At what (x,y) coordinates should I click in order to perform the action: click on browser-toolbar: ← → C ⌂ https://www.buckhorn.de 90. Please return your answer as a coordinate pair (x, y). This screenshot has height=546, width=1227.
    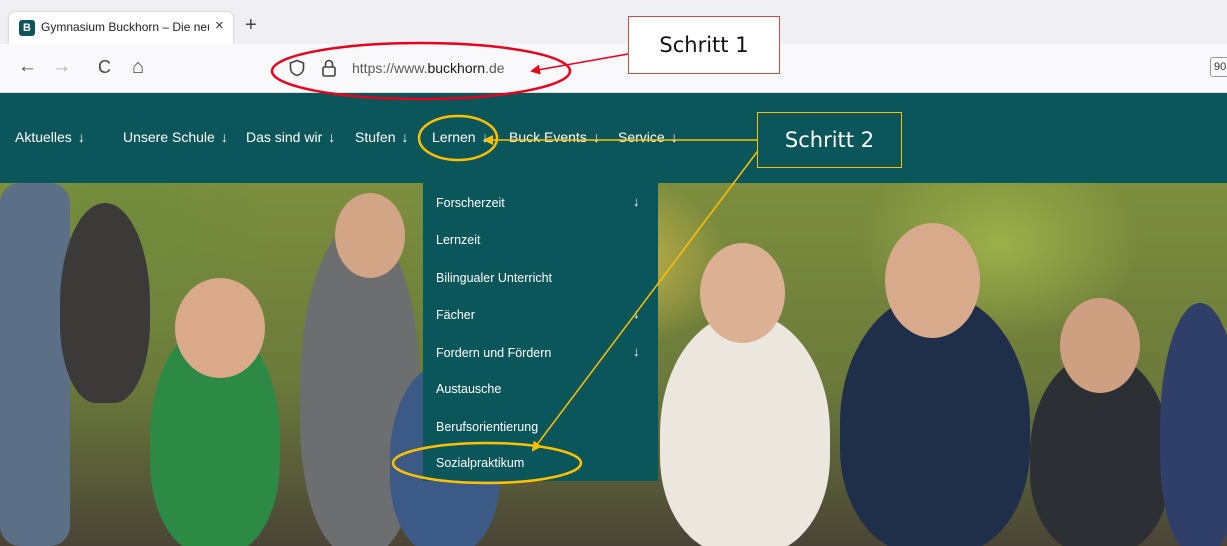
    Looking at the image, I should click on (613, 68).